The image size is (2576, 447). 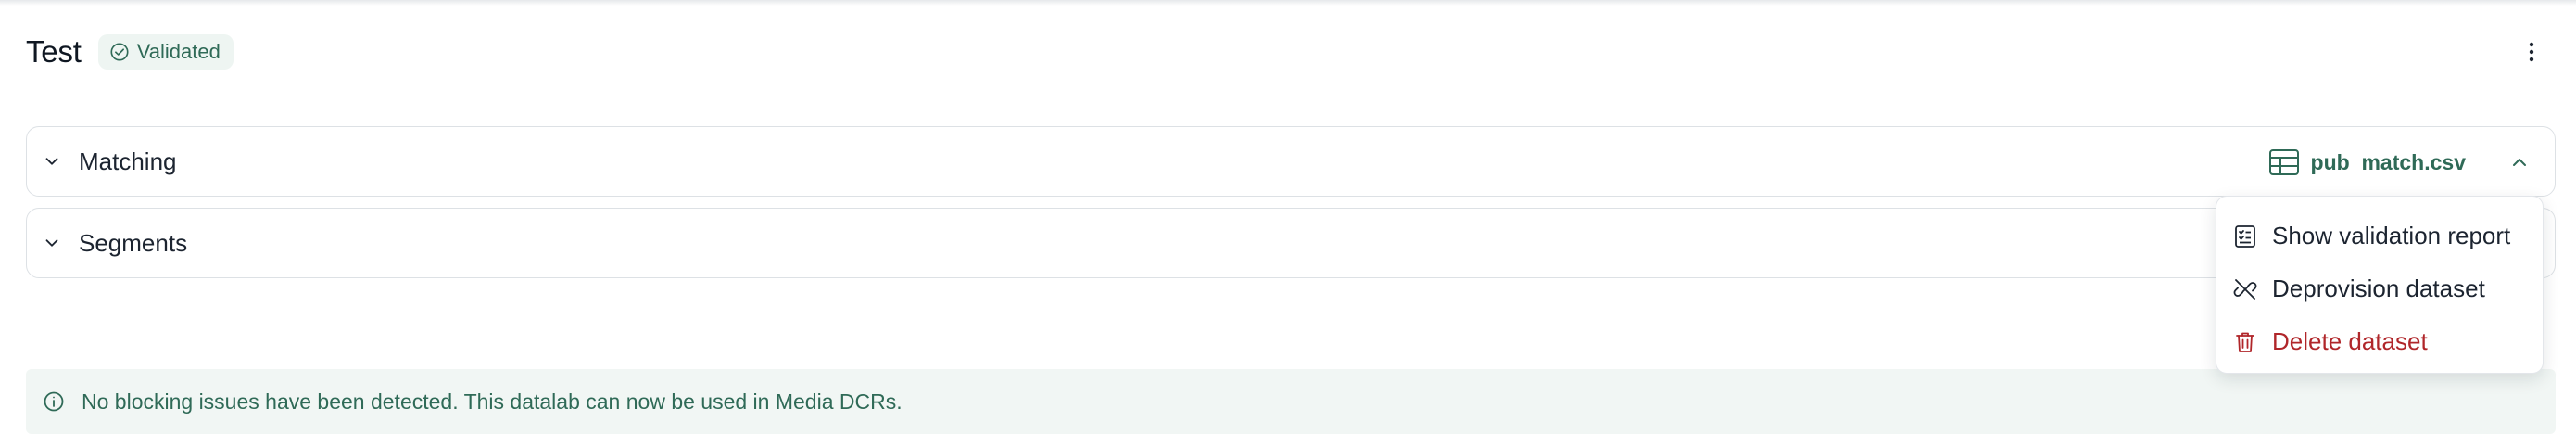 What do you see at coordinates (2388, 162) in the screenshot?
I see `file-name: pub_match.csv` at bounding box center [2388, 162].